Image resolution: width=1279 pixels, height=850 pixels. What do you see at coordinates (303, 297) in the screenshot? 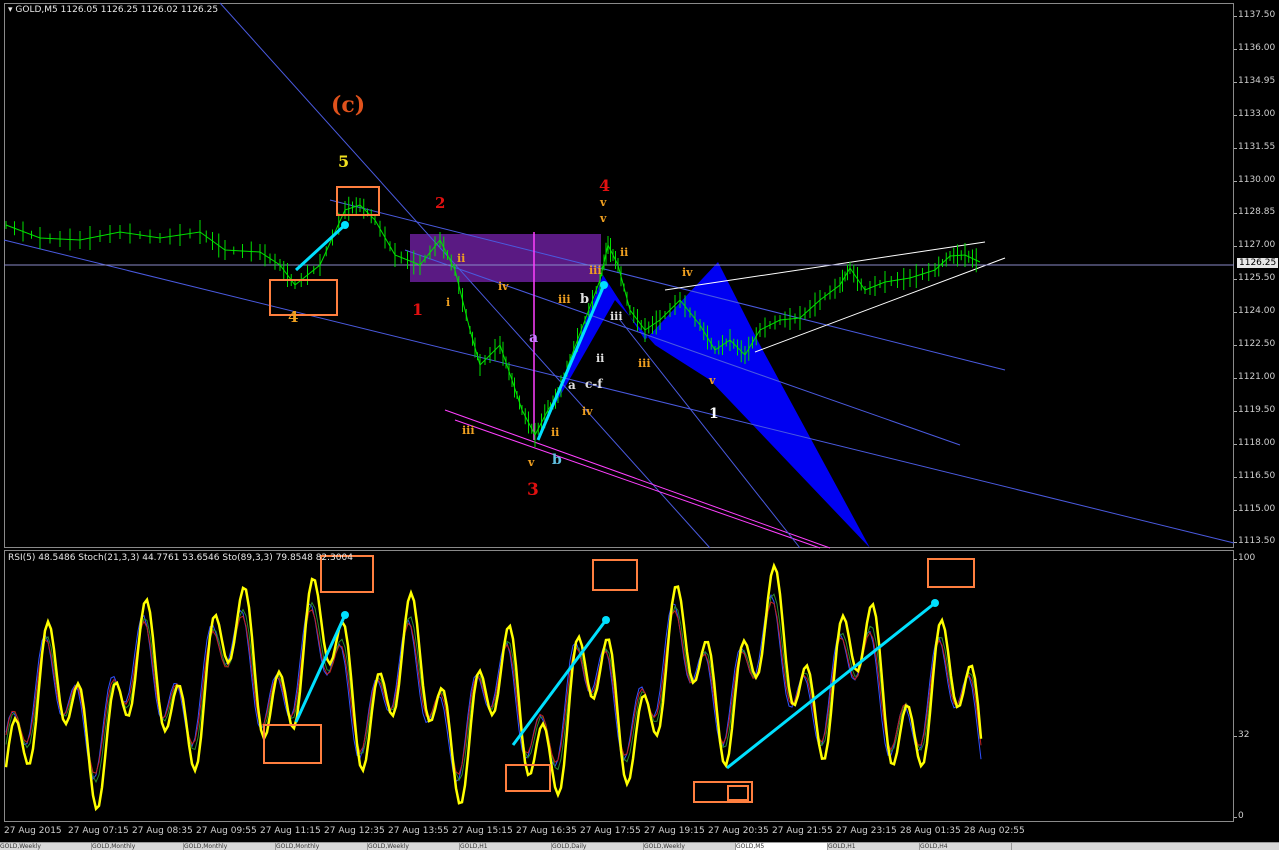
I see `highlight-box` at bounding box center [303, 297].